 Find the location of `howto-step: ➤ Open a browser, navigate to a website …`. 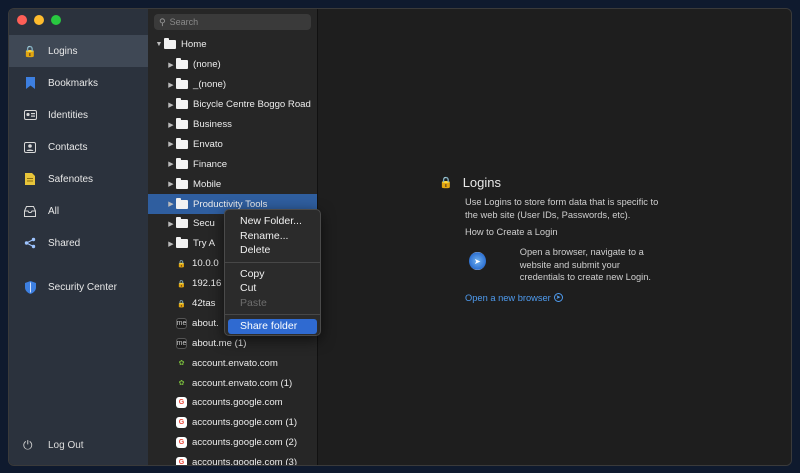

howto-step: ➤ Open a browser, navigate to a website … is located at coordinates (549, 265).